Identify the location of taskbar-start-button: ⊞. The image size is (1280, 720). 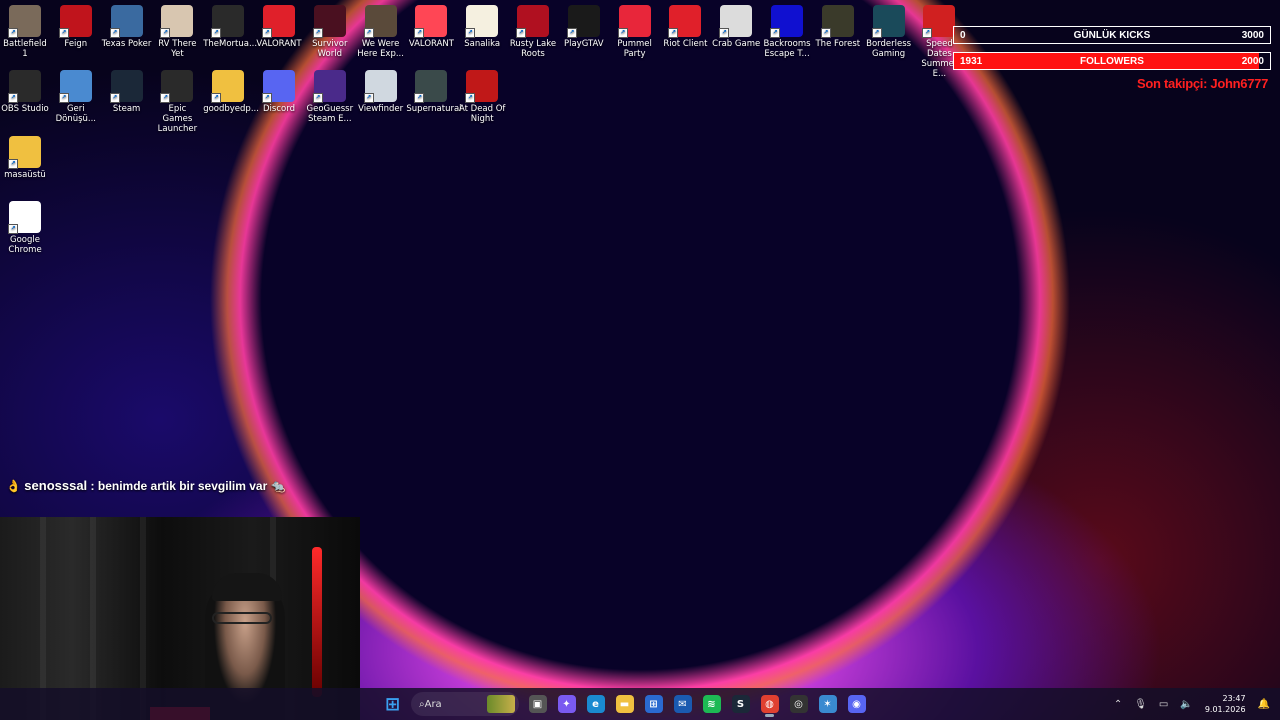
(392, 704).